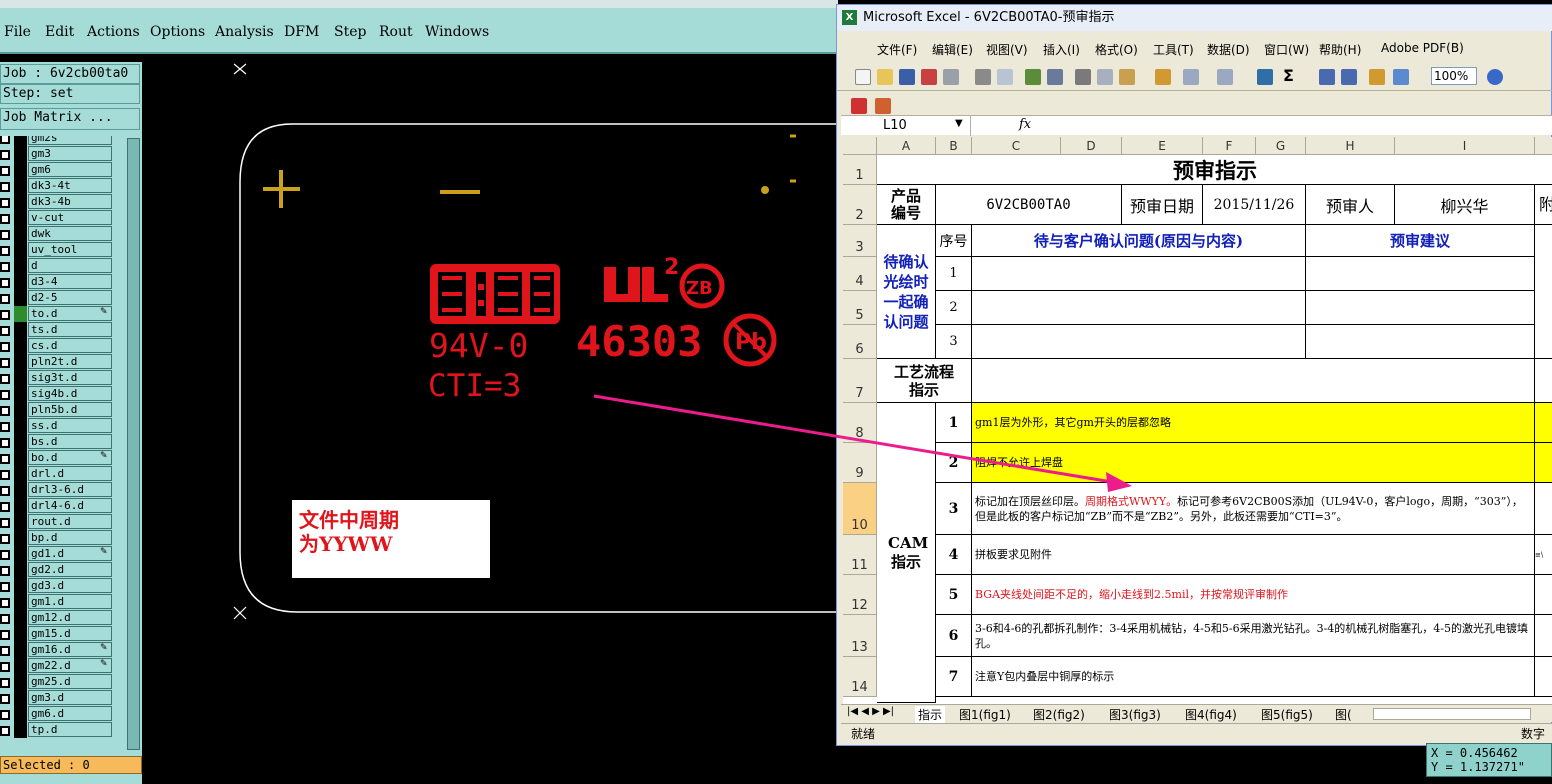  What do you see at coordinates (862, 443) in the screenshot?
I see `pointer-arrow` at bounding box center [862, 443].